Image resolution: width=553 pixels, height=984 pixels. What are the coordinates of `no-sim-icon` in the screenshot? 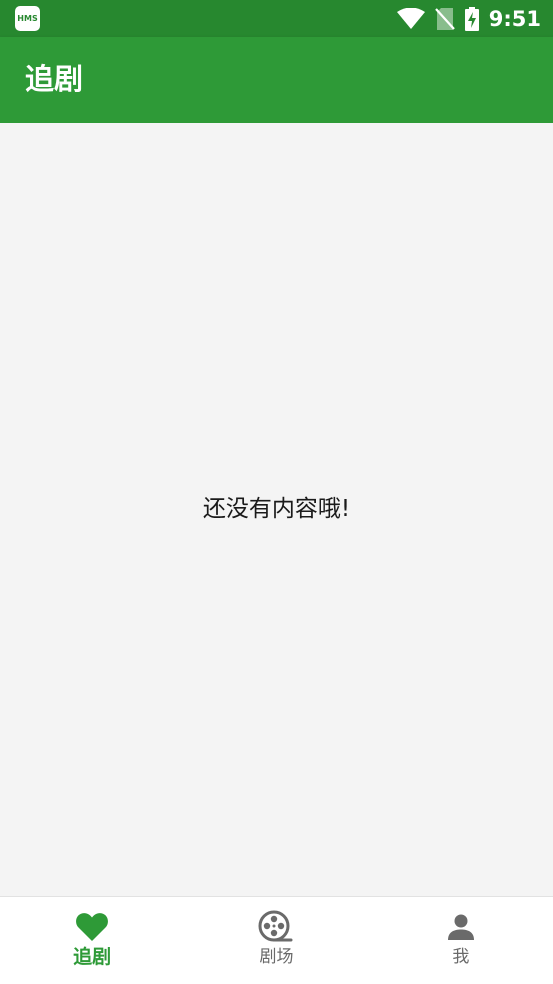 It's located at (444, 19).